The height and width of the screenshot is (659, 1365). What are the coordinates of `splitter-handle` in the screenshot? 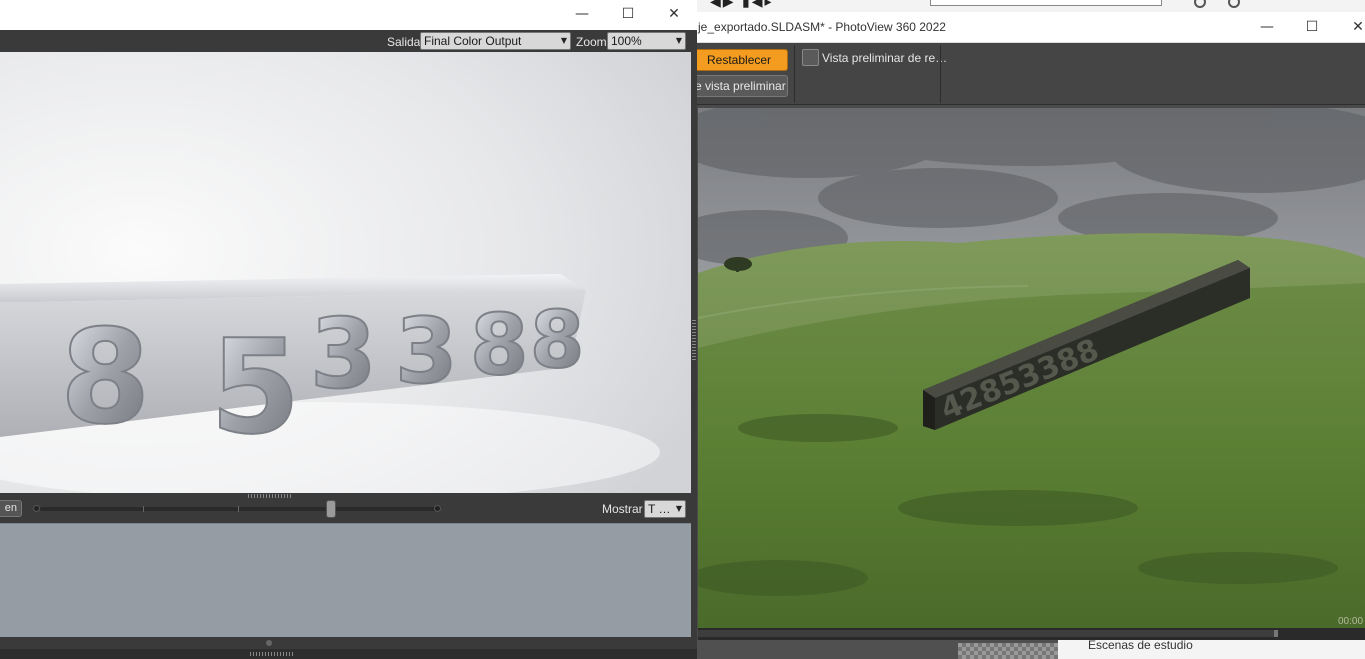 It's located at (694, 352).